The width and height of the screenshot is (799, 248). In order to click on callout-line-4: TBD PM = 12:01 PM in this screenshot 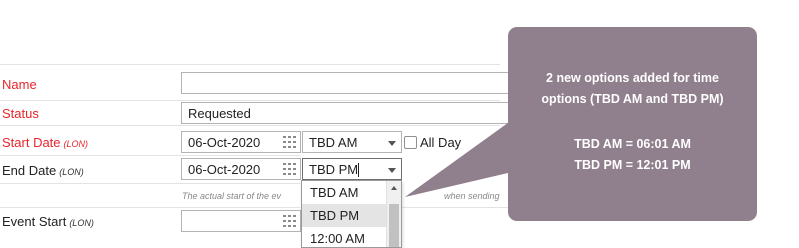, I will do `click(632, 165)`.